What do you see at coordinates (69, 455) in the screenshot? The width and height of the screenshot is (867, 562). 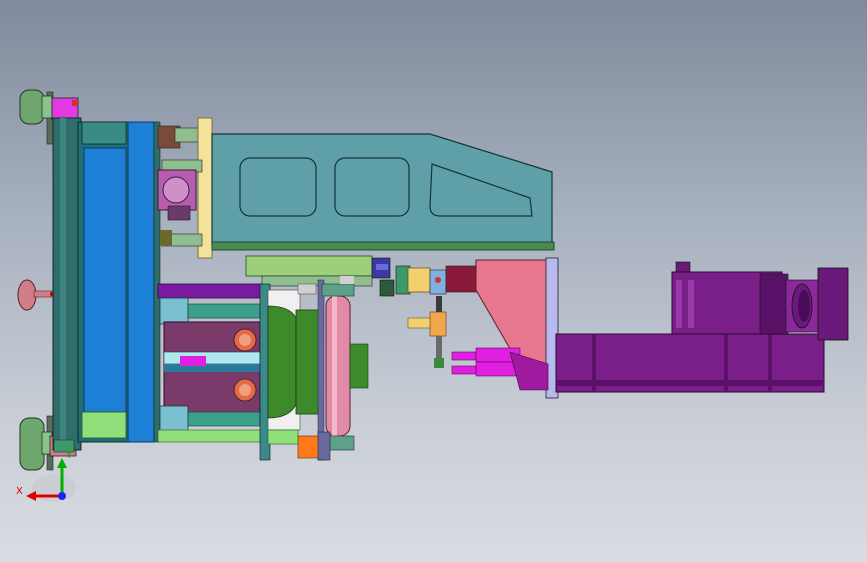 I see `y-axis-label: Y` at bounding box center [69, 455].